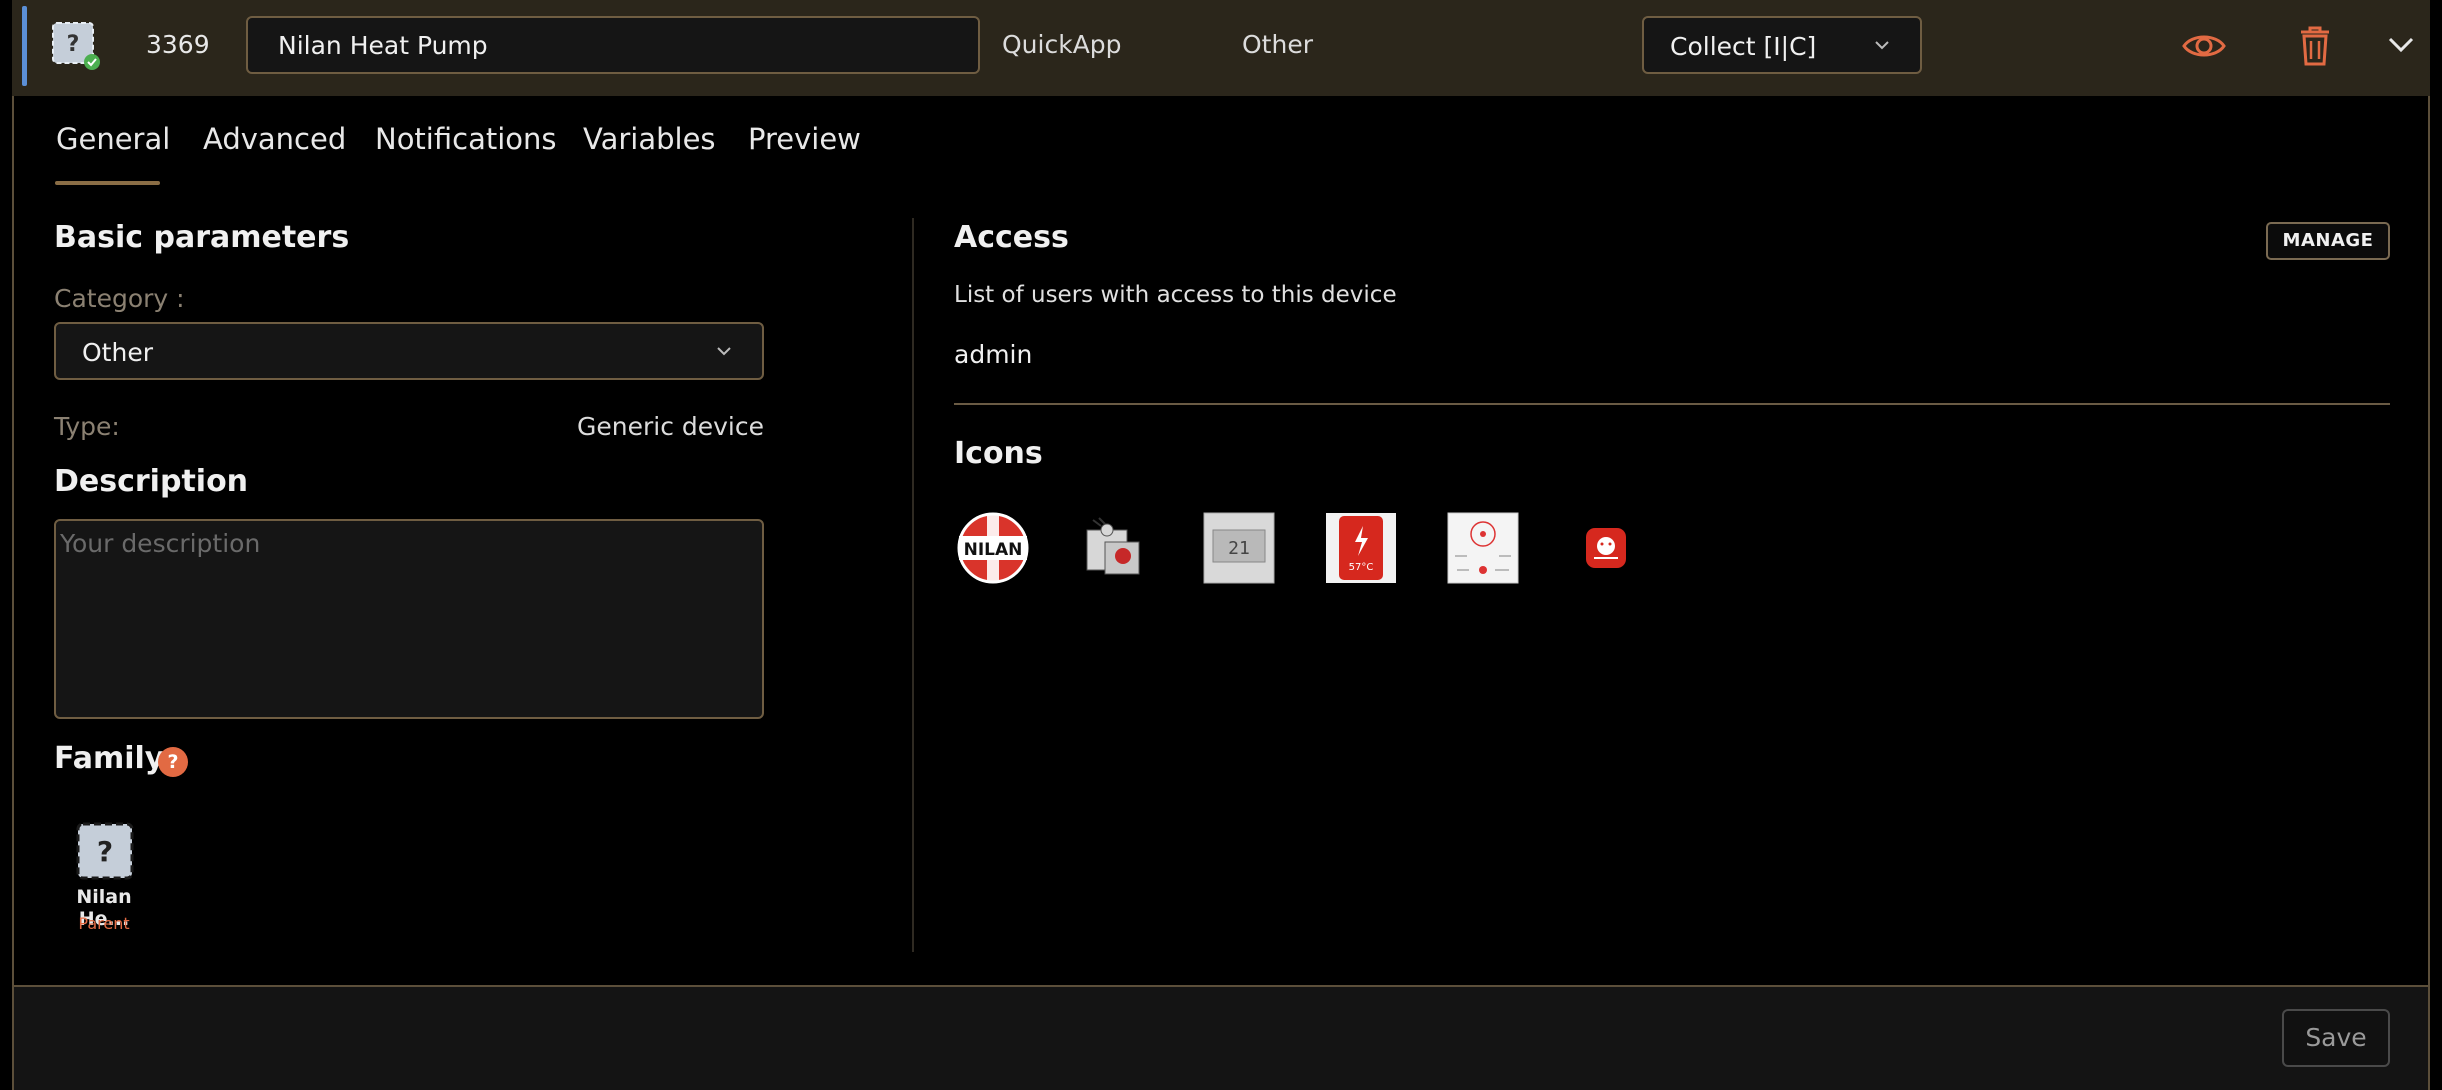 This screenshot has height=1090, width=2442. What do you see at coordinates (2328, 241) in the screenshot?
I see `manage-button: MANAGE` at bounding box center [2328, 241].